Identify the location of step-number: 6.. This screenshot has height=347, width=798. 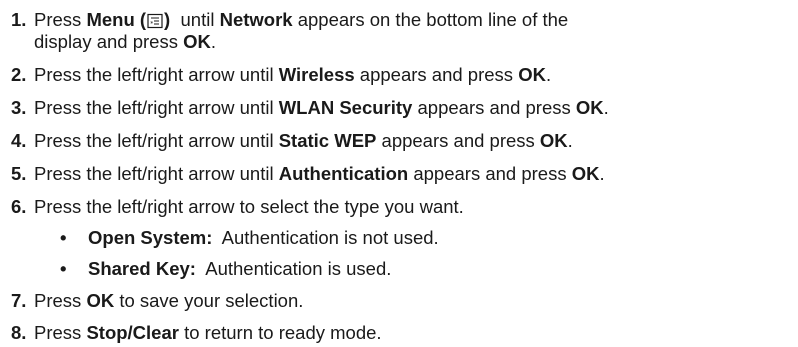
(19, 206).